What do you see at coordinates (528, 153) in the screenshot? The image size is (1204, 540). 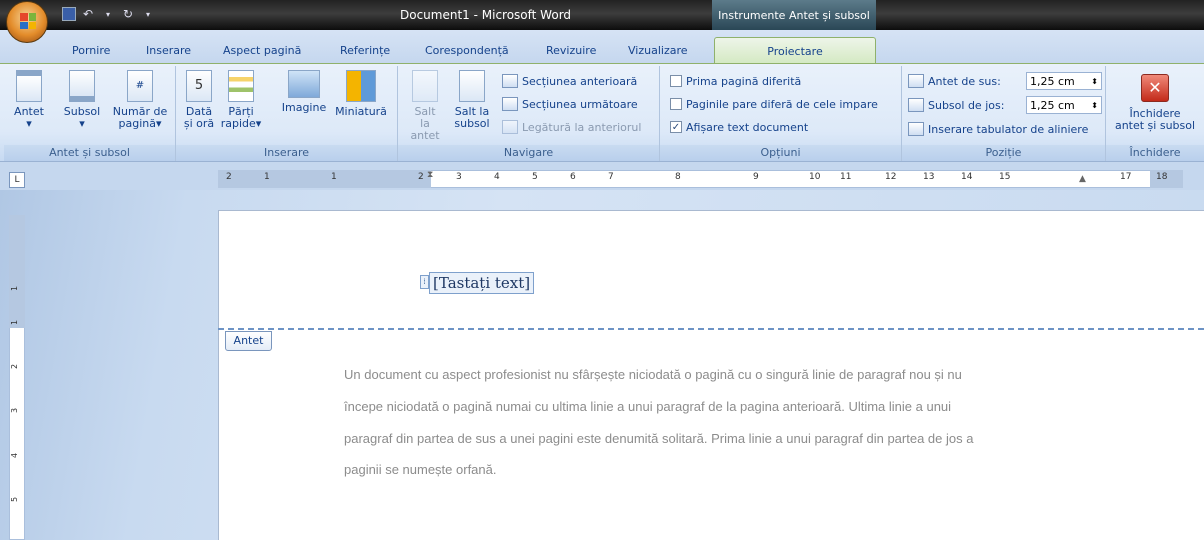 I see `group-label-navigare: Navigare` at bounding box center [528, 153].